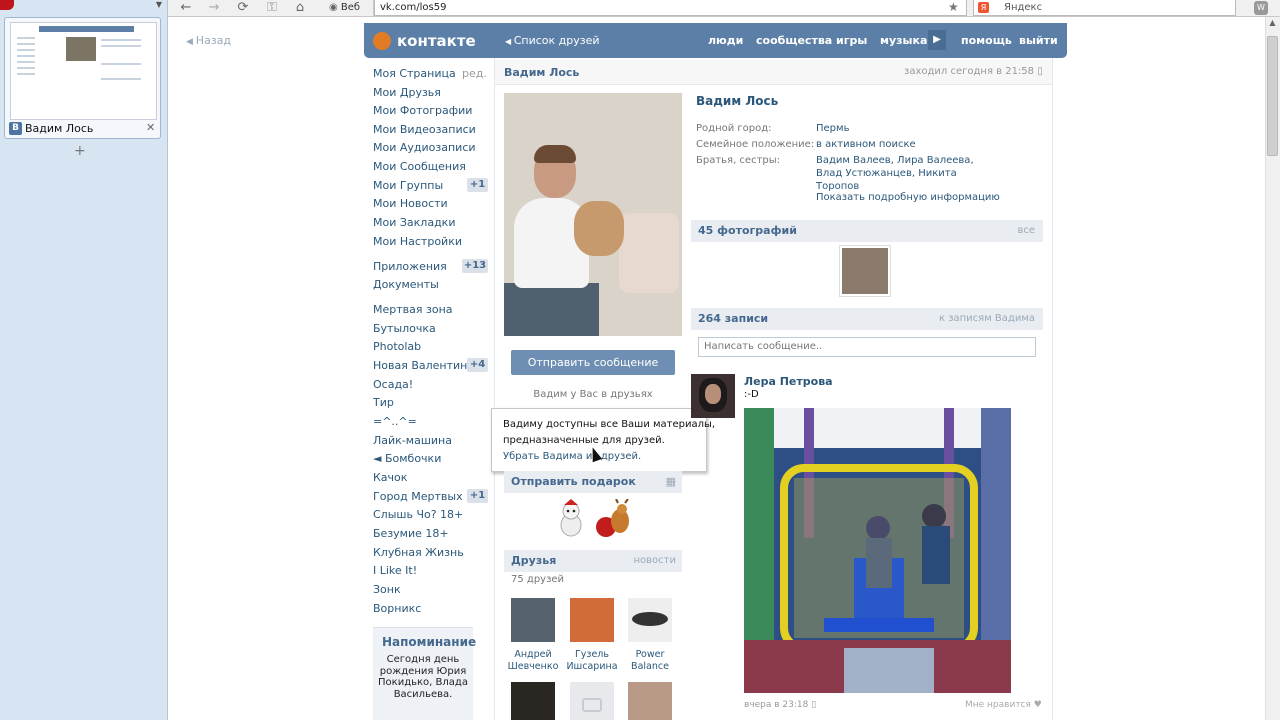 The height and width of the screenshot is (720, 1280). I want to click on star-icon: ★, so click(953, 7).